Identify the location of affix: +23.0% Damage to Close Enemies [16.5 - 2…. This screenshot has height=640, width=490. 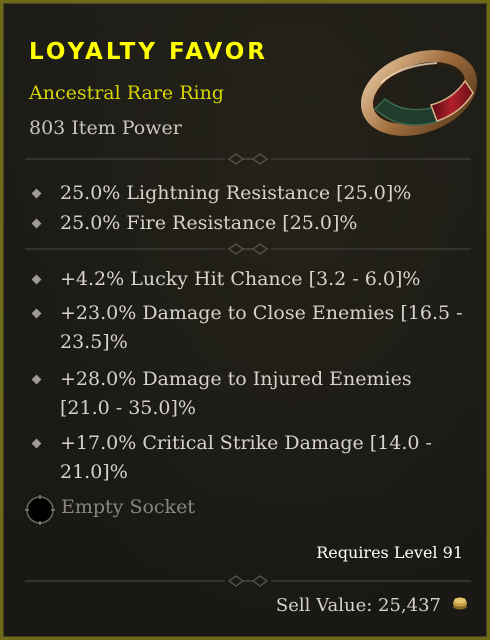
(247, 328).